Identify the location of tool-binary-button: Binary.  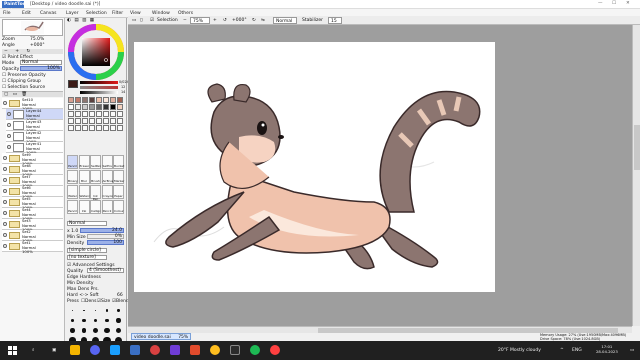
(72, 177).